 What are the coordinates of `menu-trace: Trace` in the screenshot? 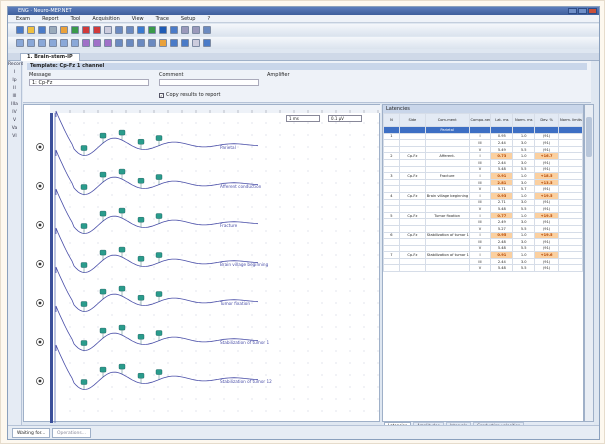 It's located at (162, 18).